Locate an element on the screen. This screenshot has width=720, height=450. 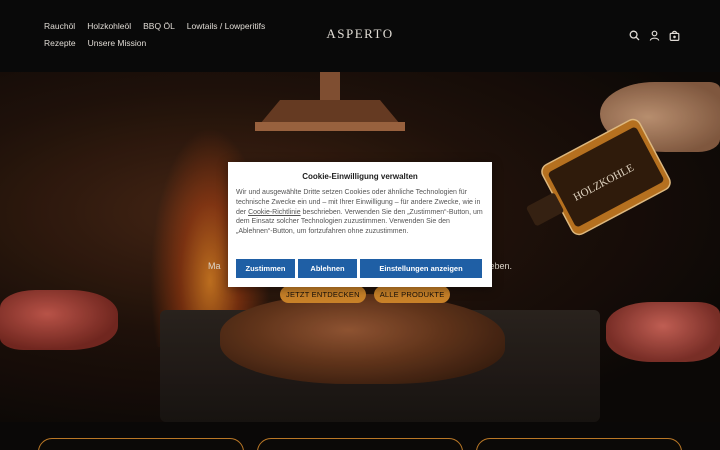
cookie-dialog-title: Cookie-Einwilligung verwalten is located at coordinates (360, 176).